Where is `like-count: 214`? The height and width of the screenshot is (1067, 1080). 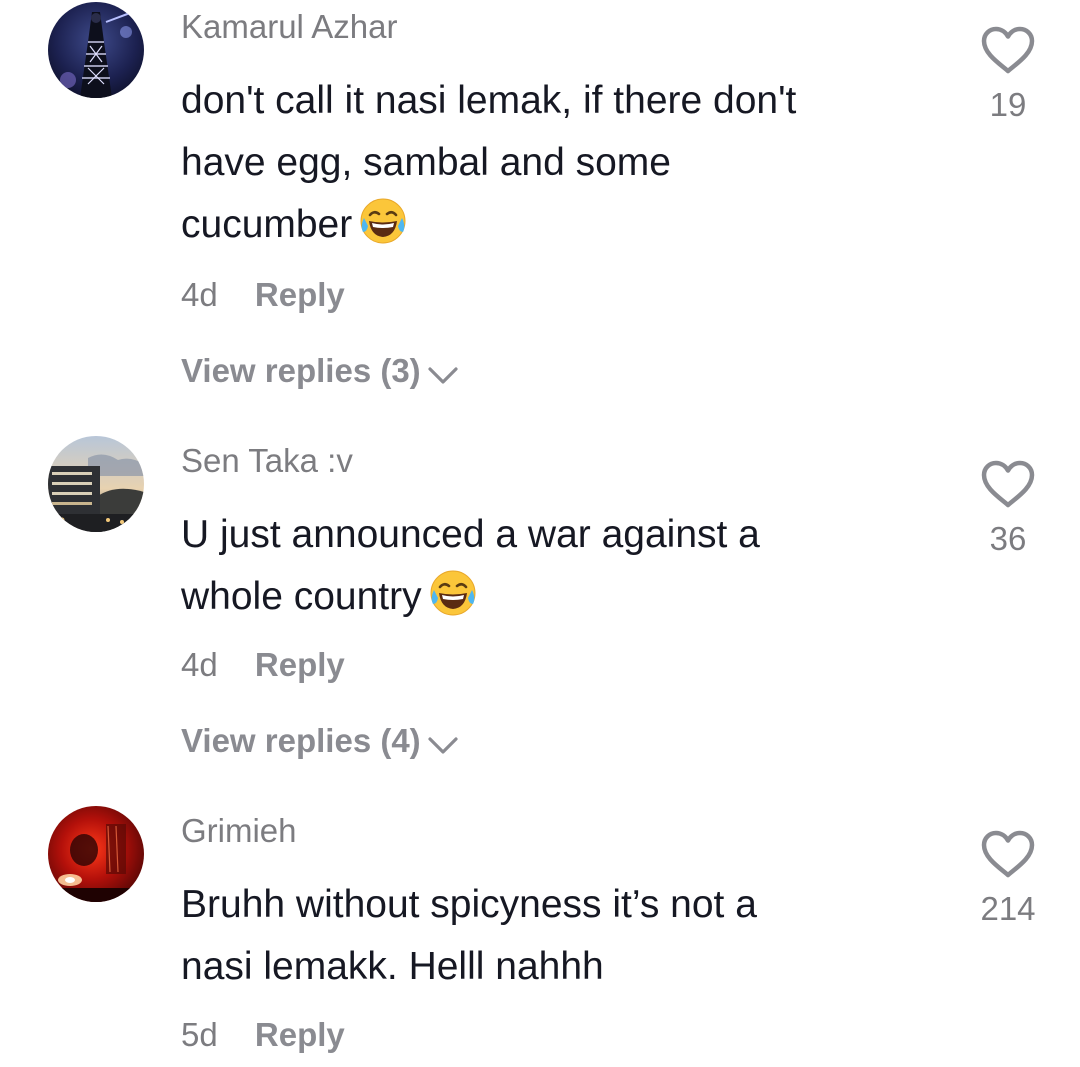
like-count: 214 is located at coordinates (1008, 908).